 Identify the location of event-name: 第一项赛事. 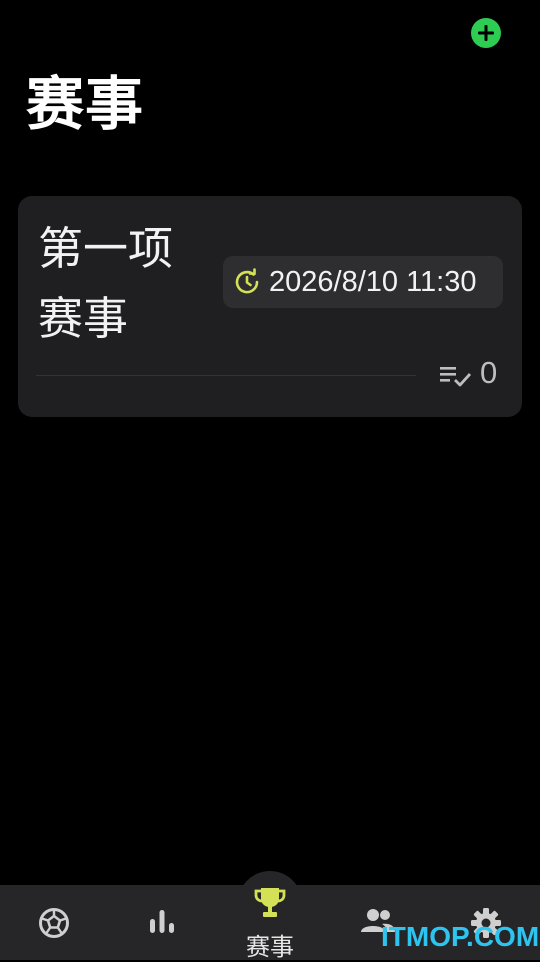
(106, 283).